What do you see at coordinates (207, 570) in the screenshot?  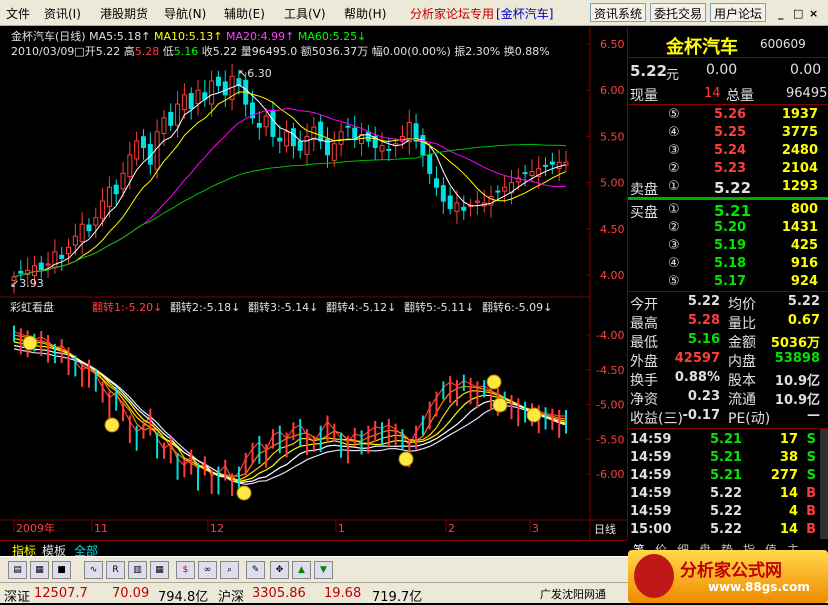 I see `toolbar-link-icon: ∞` at bounding box center [207, 570].